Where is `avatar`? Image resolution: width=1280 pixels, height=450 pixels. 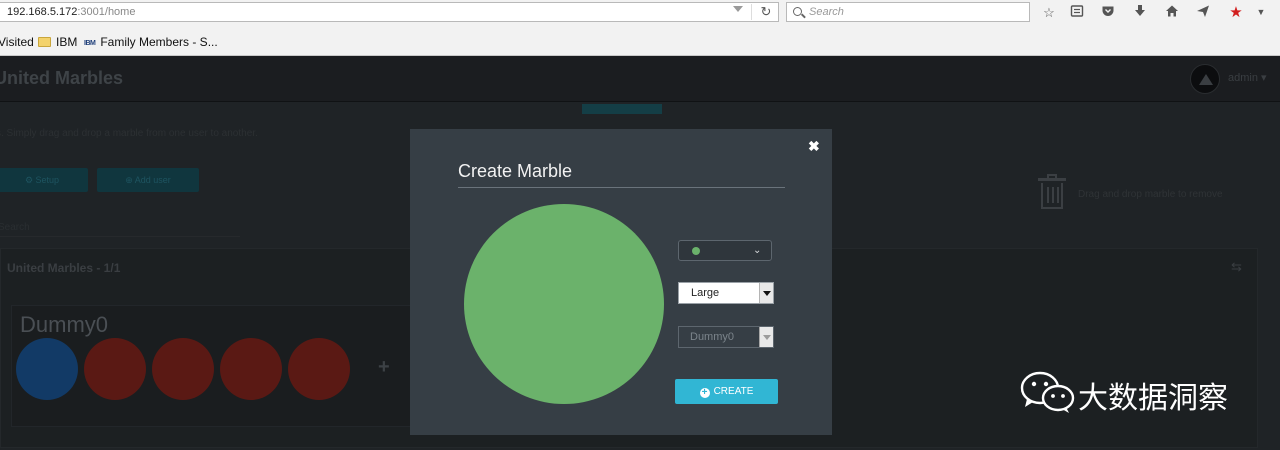
avatar is located at coordinates (1205, 79).